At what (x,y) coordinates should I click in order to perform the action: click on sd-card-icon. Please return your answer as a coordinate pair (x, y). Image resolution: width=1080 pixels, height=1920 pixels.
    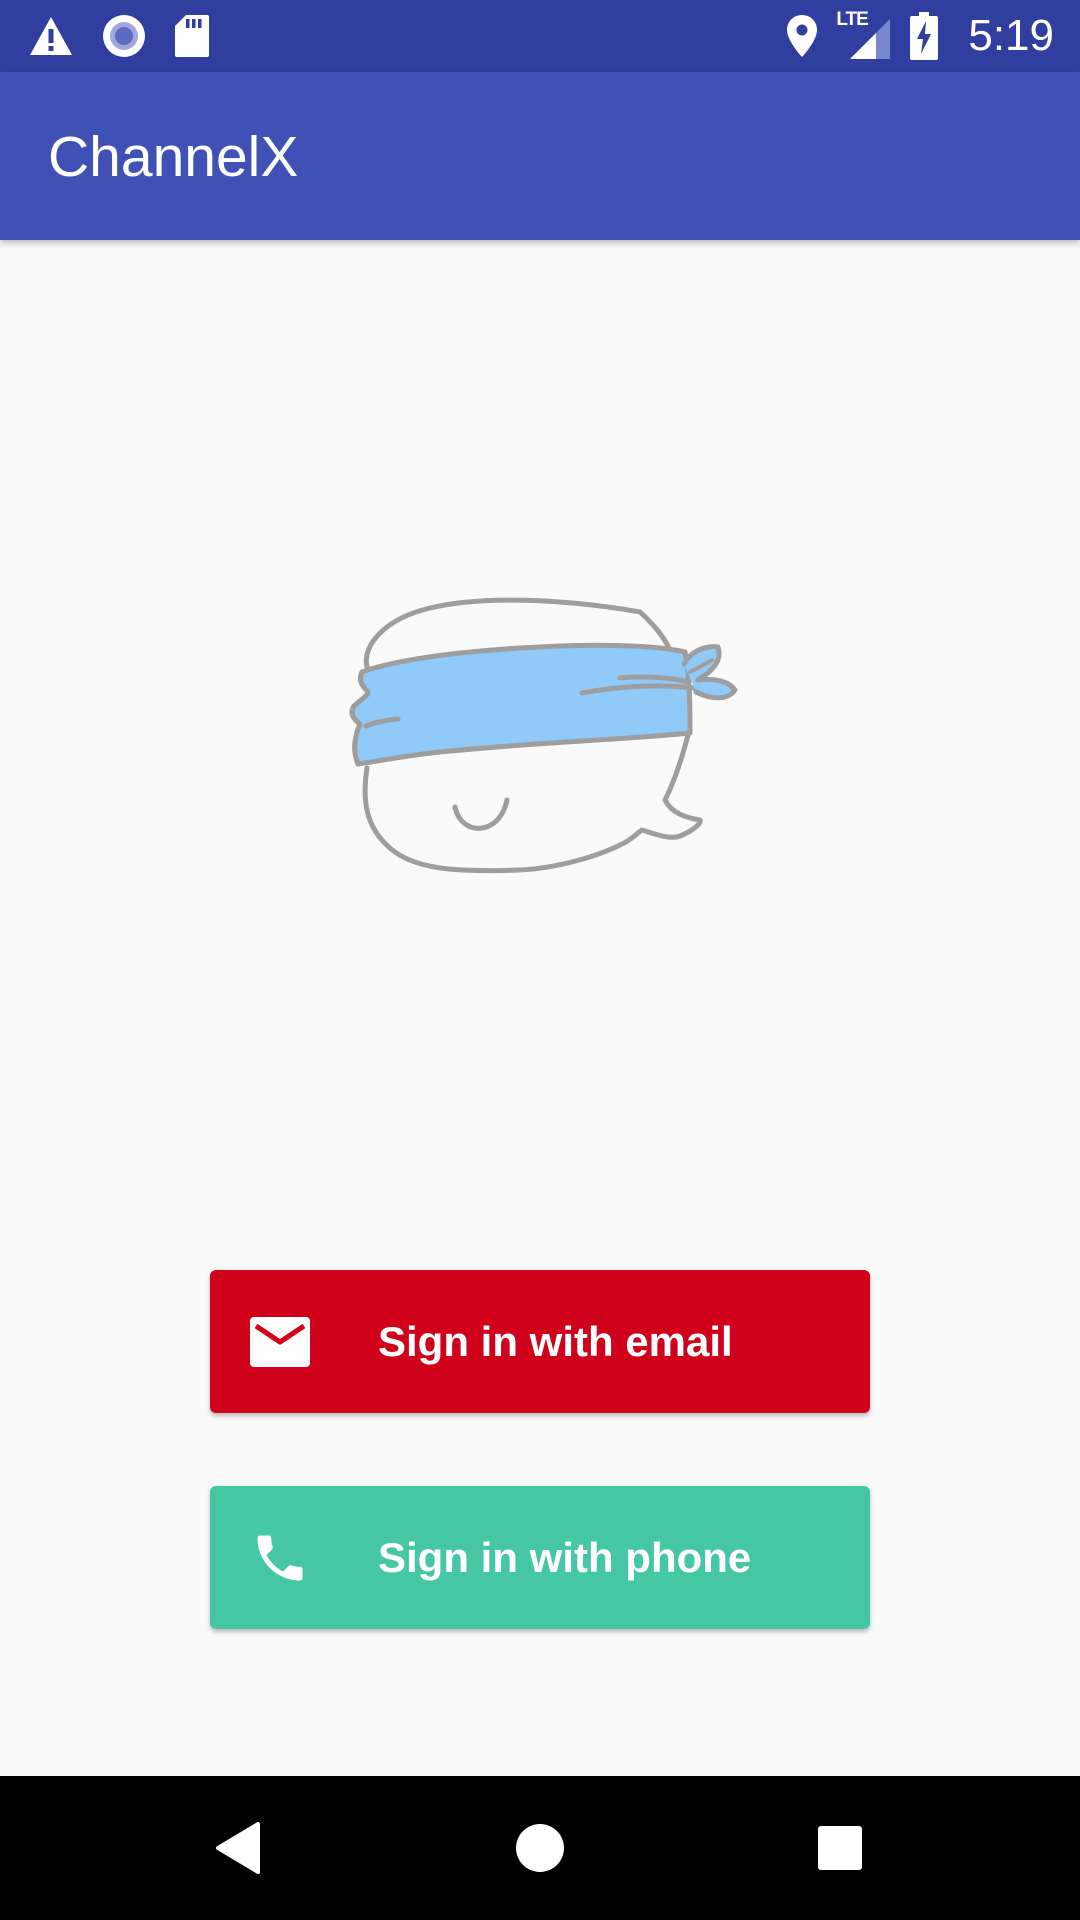
    Looking at the image, I should click on (192, 36).